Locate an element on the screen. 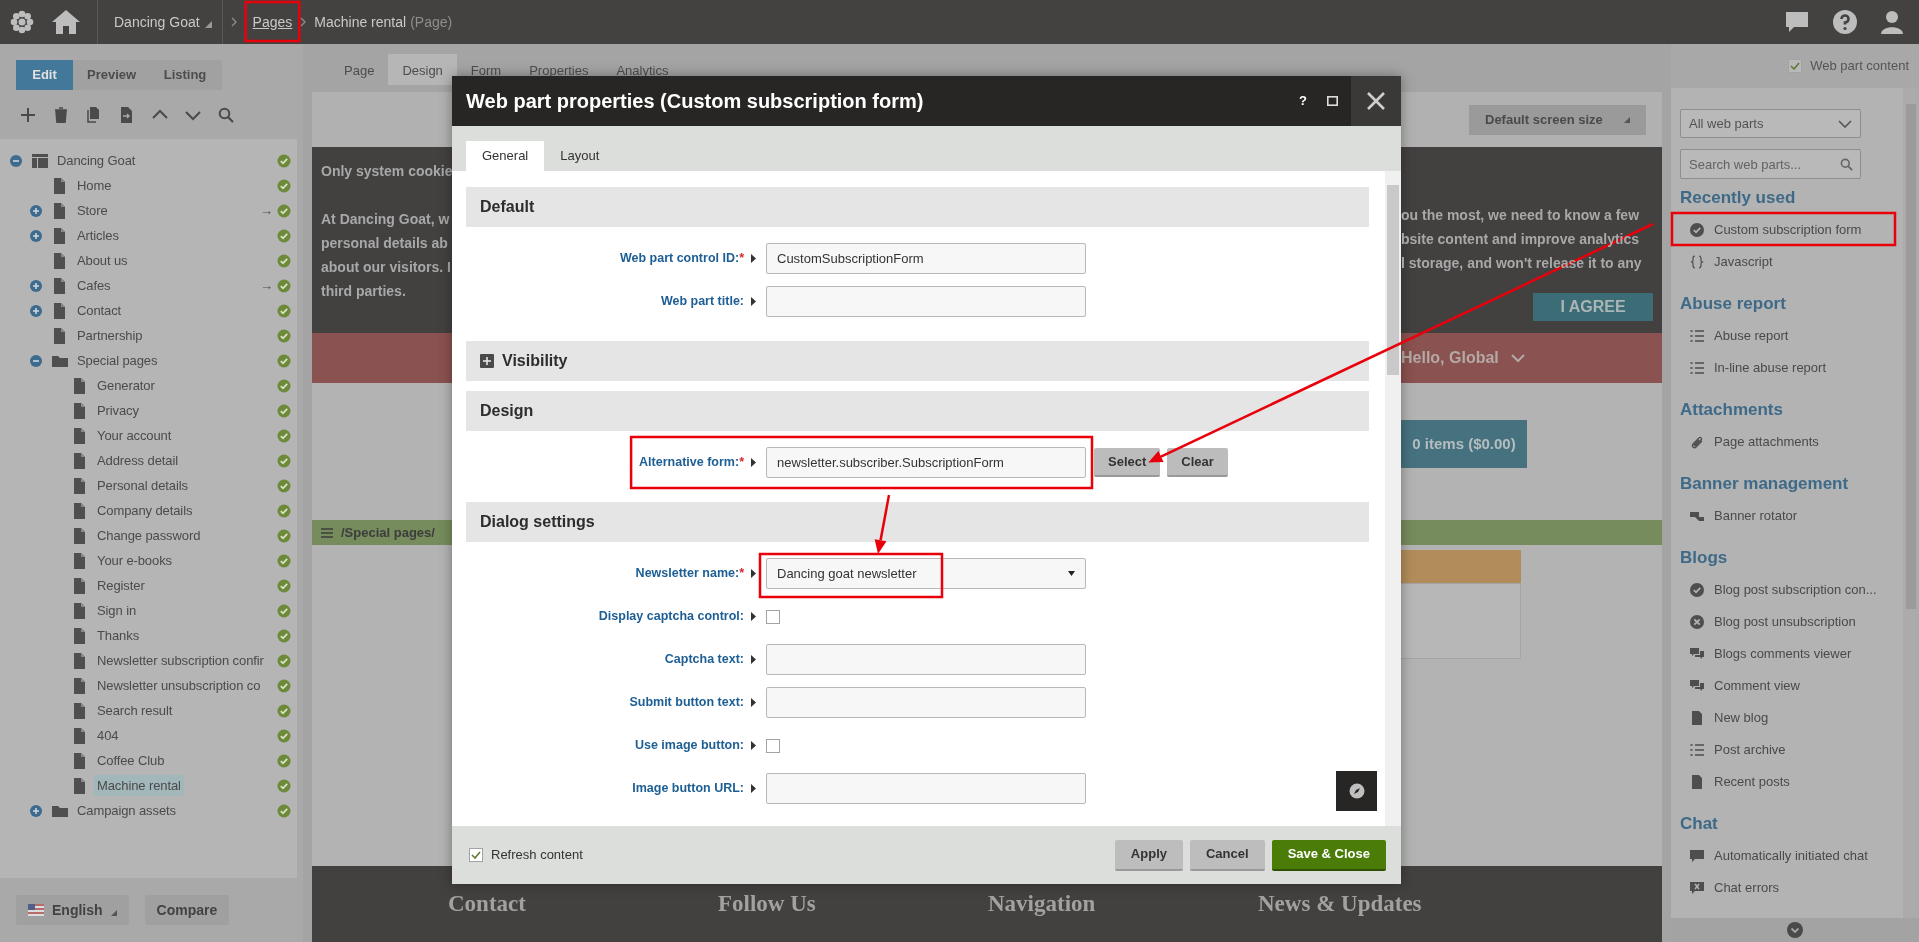 The width and height of the screenshot is (1919, 942). web-part-item: In-line abuse report is located at coordinates (1770, 368).